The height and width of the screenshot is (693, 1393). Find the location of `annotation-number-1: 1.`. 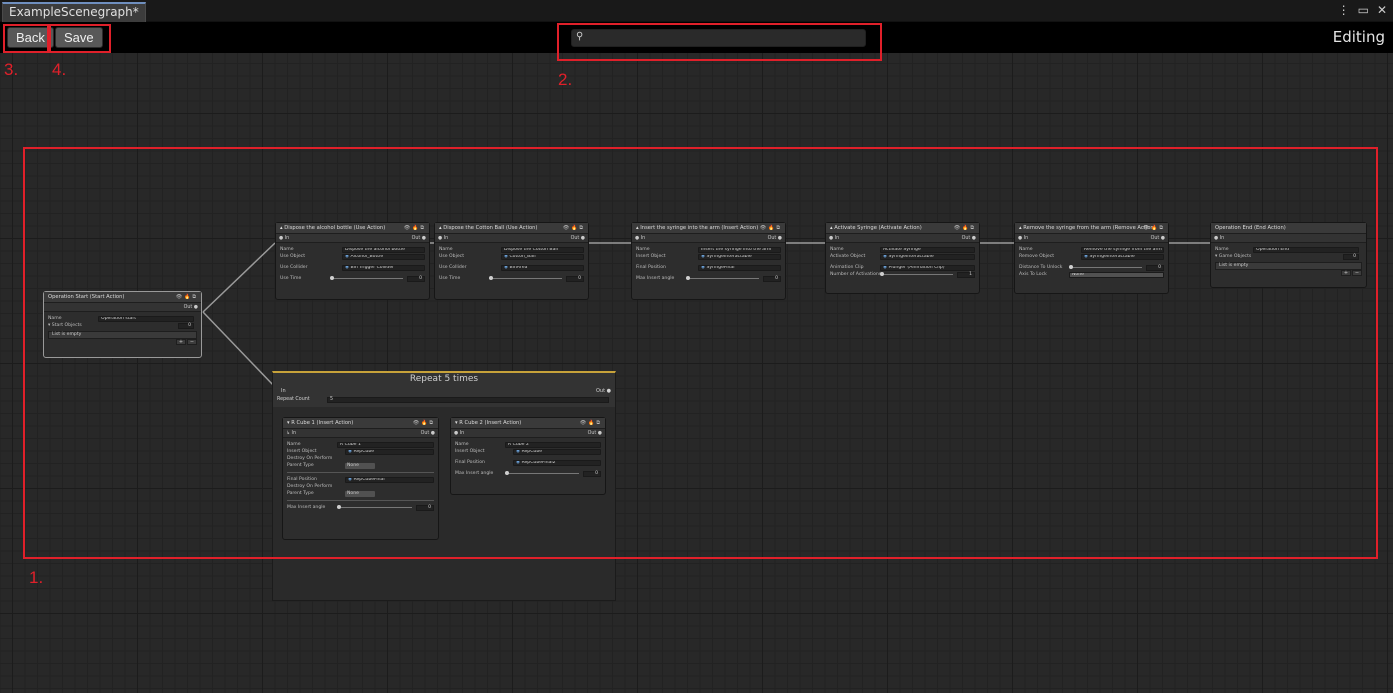

annotation-number-1: 1. is located at coordinates (36, 577).